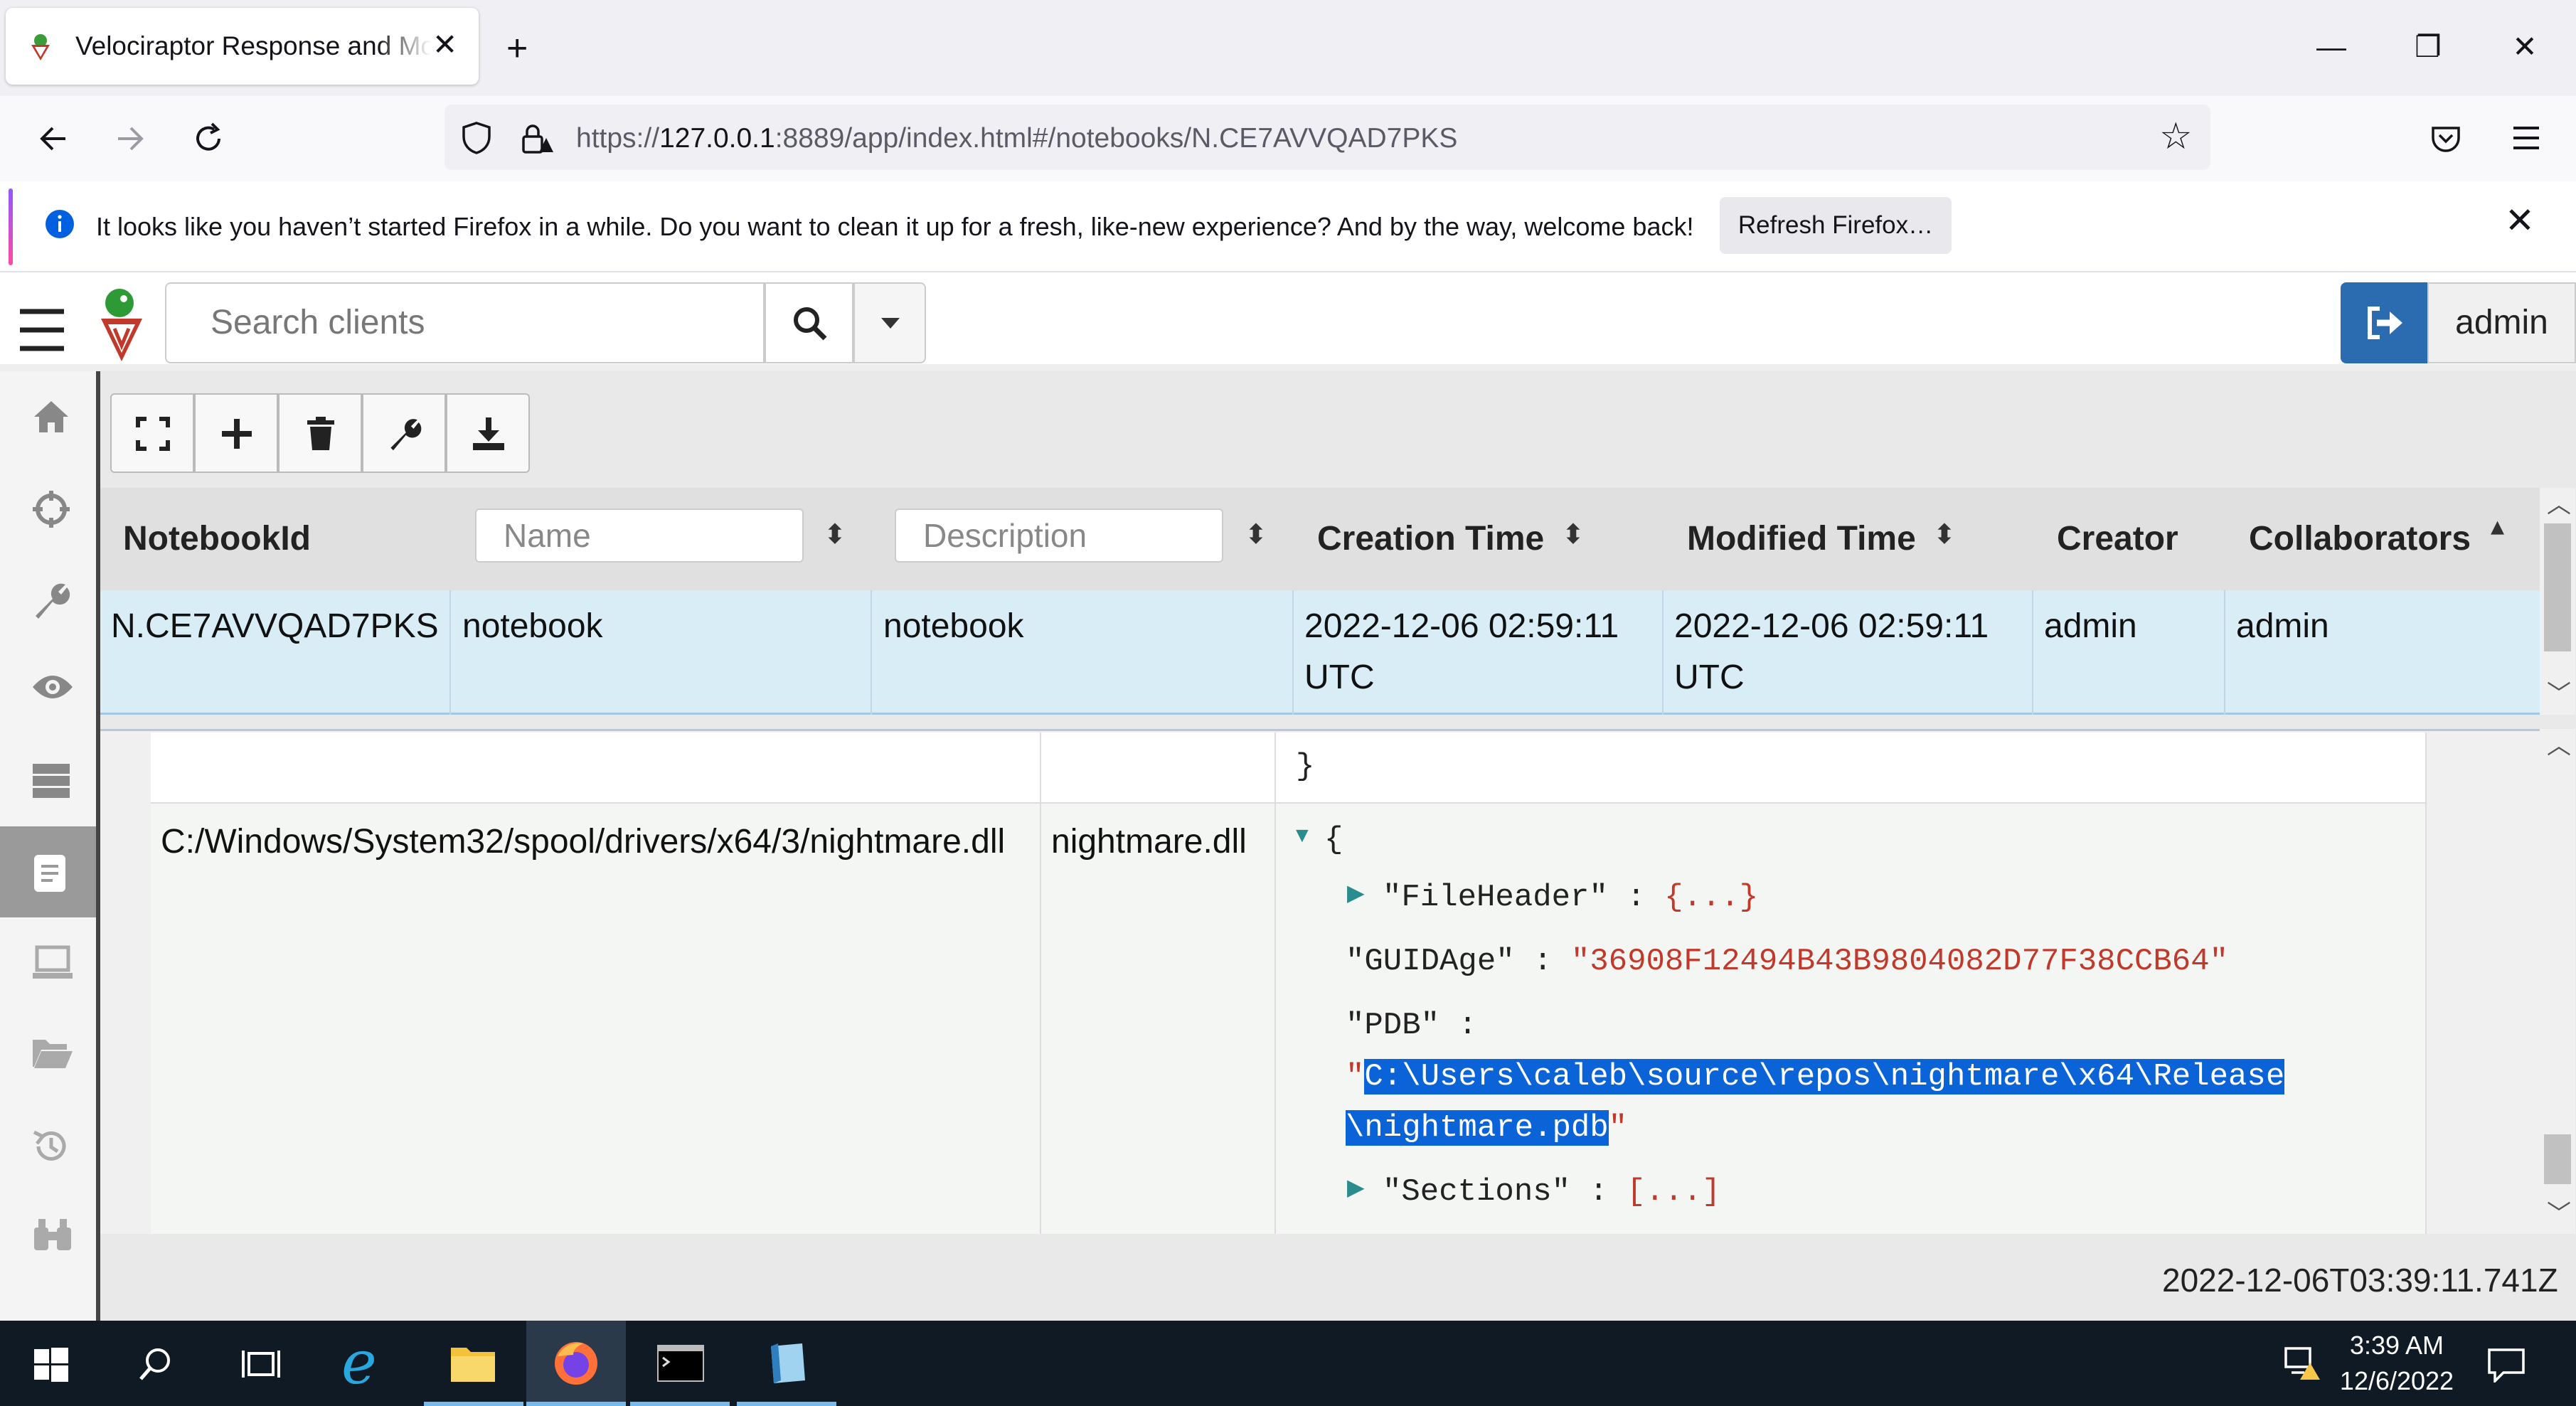 This screenshot has height=1406, width=2576. What do you see at coordinates (1256, 535) in the screenshot?
I see `description-sort-icon: ⬍` at bounding box center [1256, 535].